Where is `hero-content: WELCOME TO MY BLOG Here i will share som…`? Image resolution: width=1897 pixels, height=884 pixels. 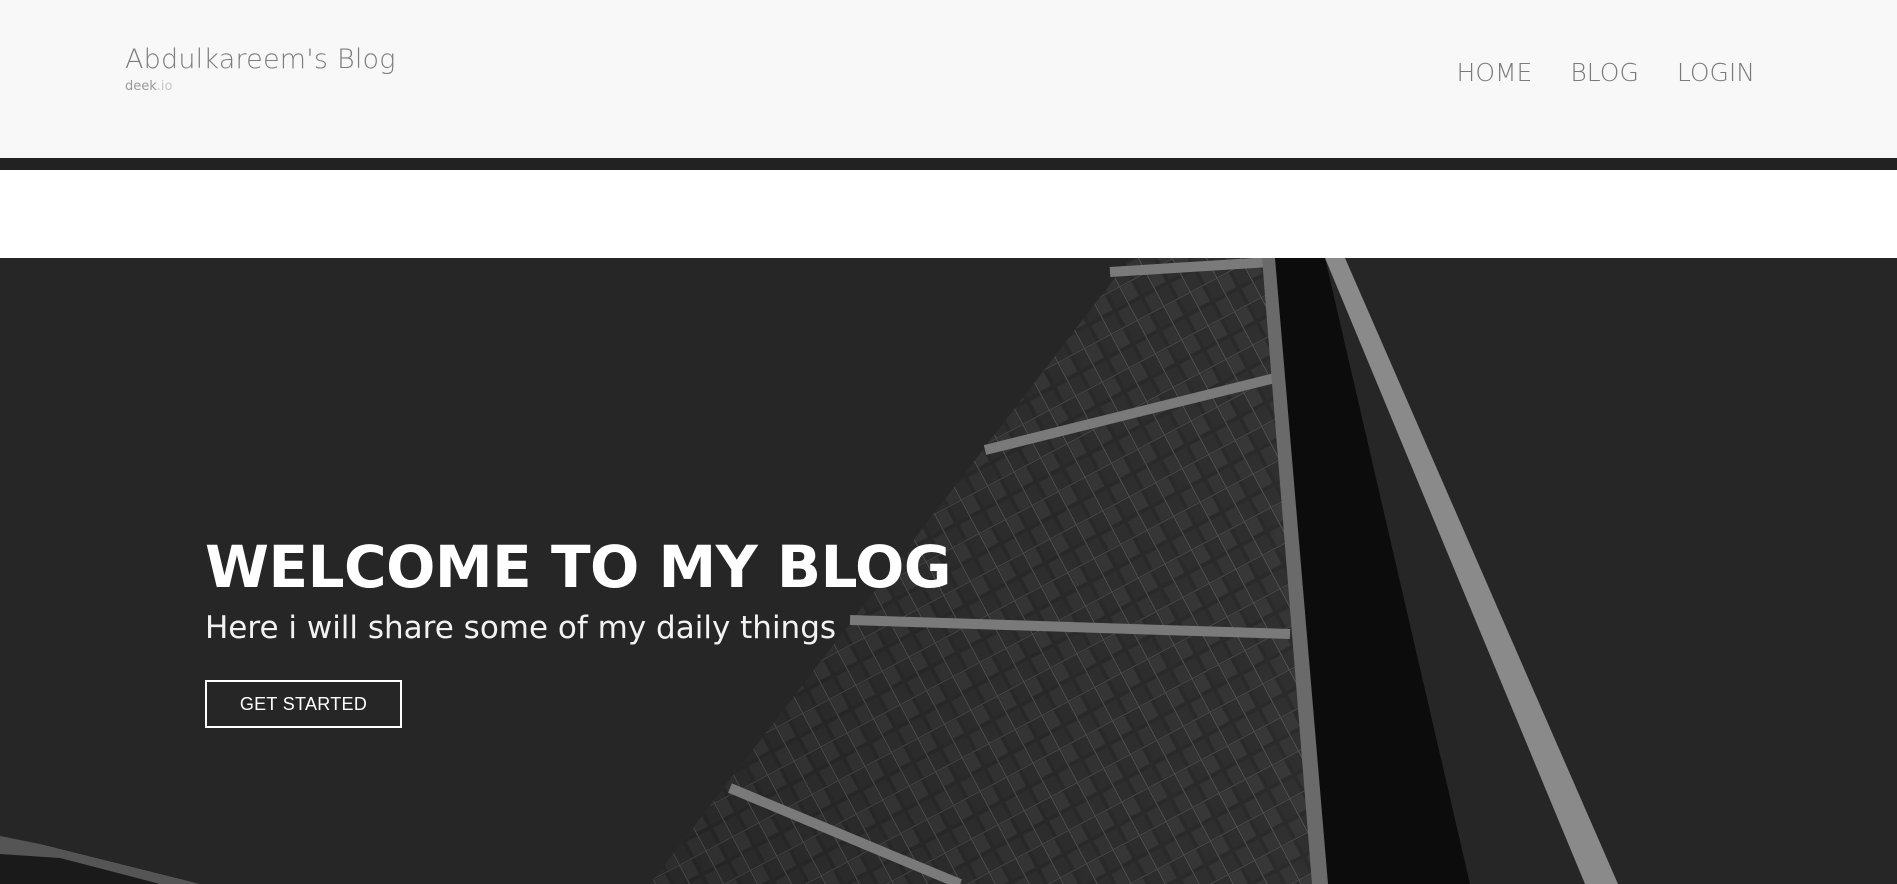 hero-content: WELCOME TO MY BLOG Here i will share som… is located at coordinates (578, 633).